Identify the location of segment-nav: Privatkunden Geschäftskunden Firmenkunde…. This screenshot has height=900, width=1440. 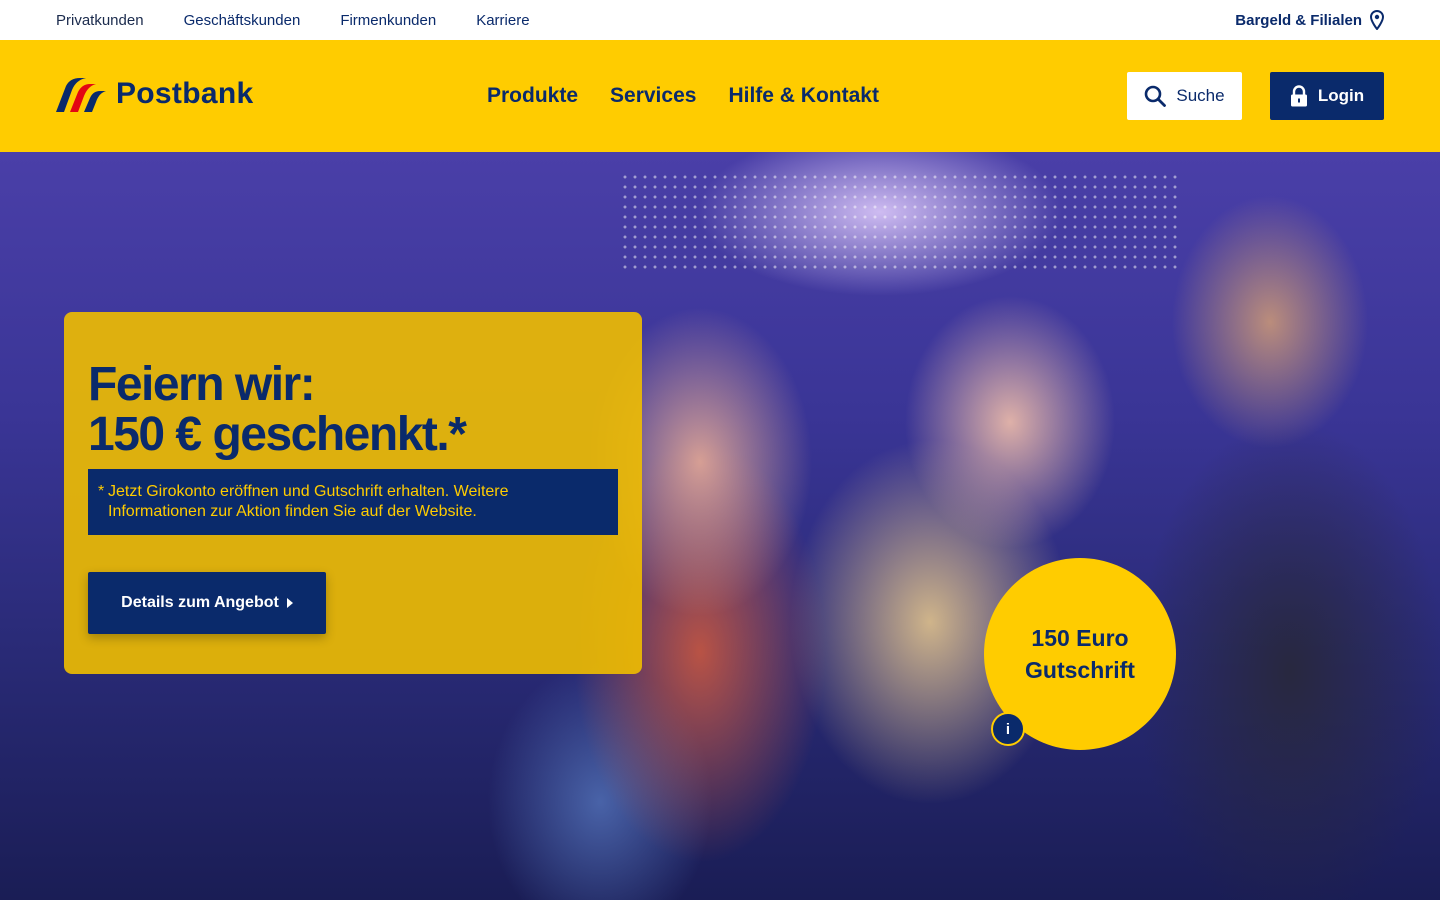
(293, 20).